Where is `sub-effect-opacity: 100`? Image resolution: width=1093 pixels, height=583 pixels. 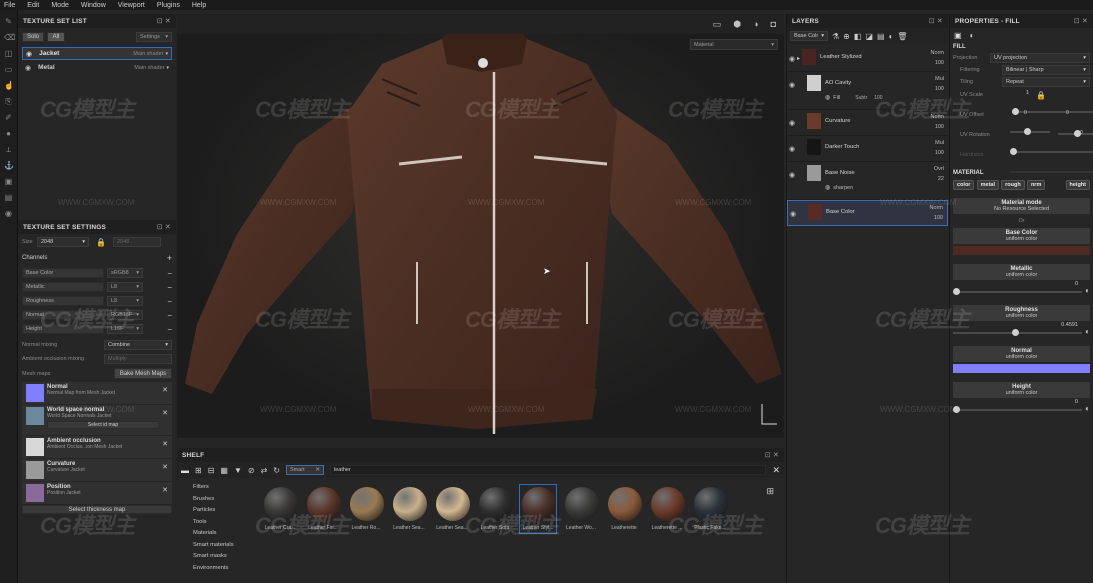
sub-effect-opacity: 100 is located at coordinates (878, 98).